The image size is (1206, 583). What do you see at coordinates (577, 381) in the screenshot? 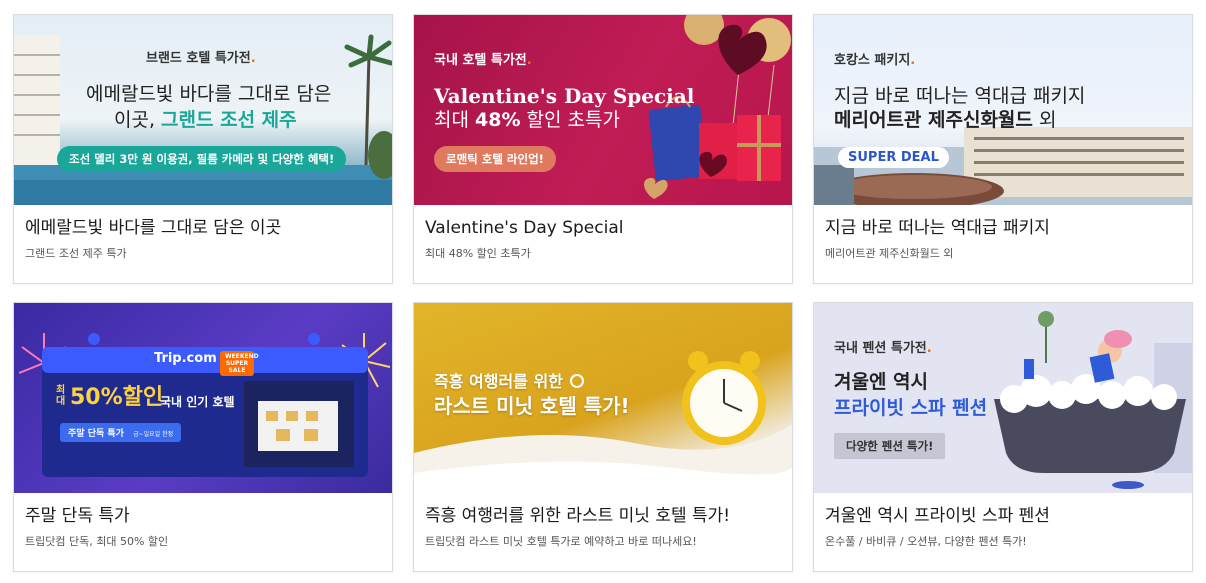
I see `clock-icon` at bounding box center [577, 381].